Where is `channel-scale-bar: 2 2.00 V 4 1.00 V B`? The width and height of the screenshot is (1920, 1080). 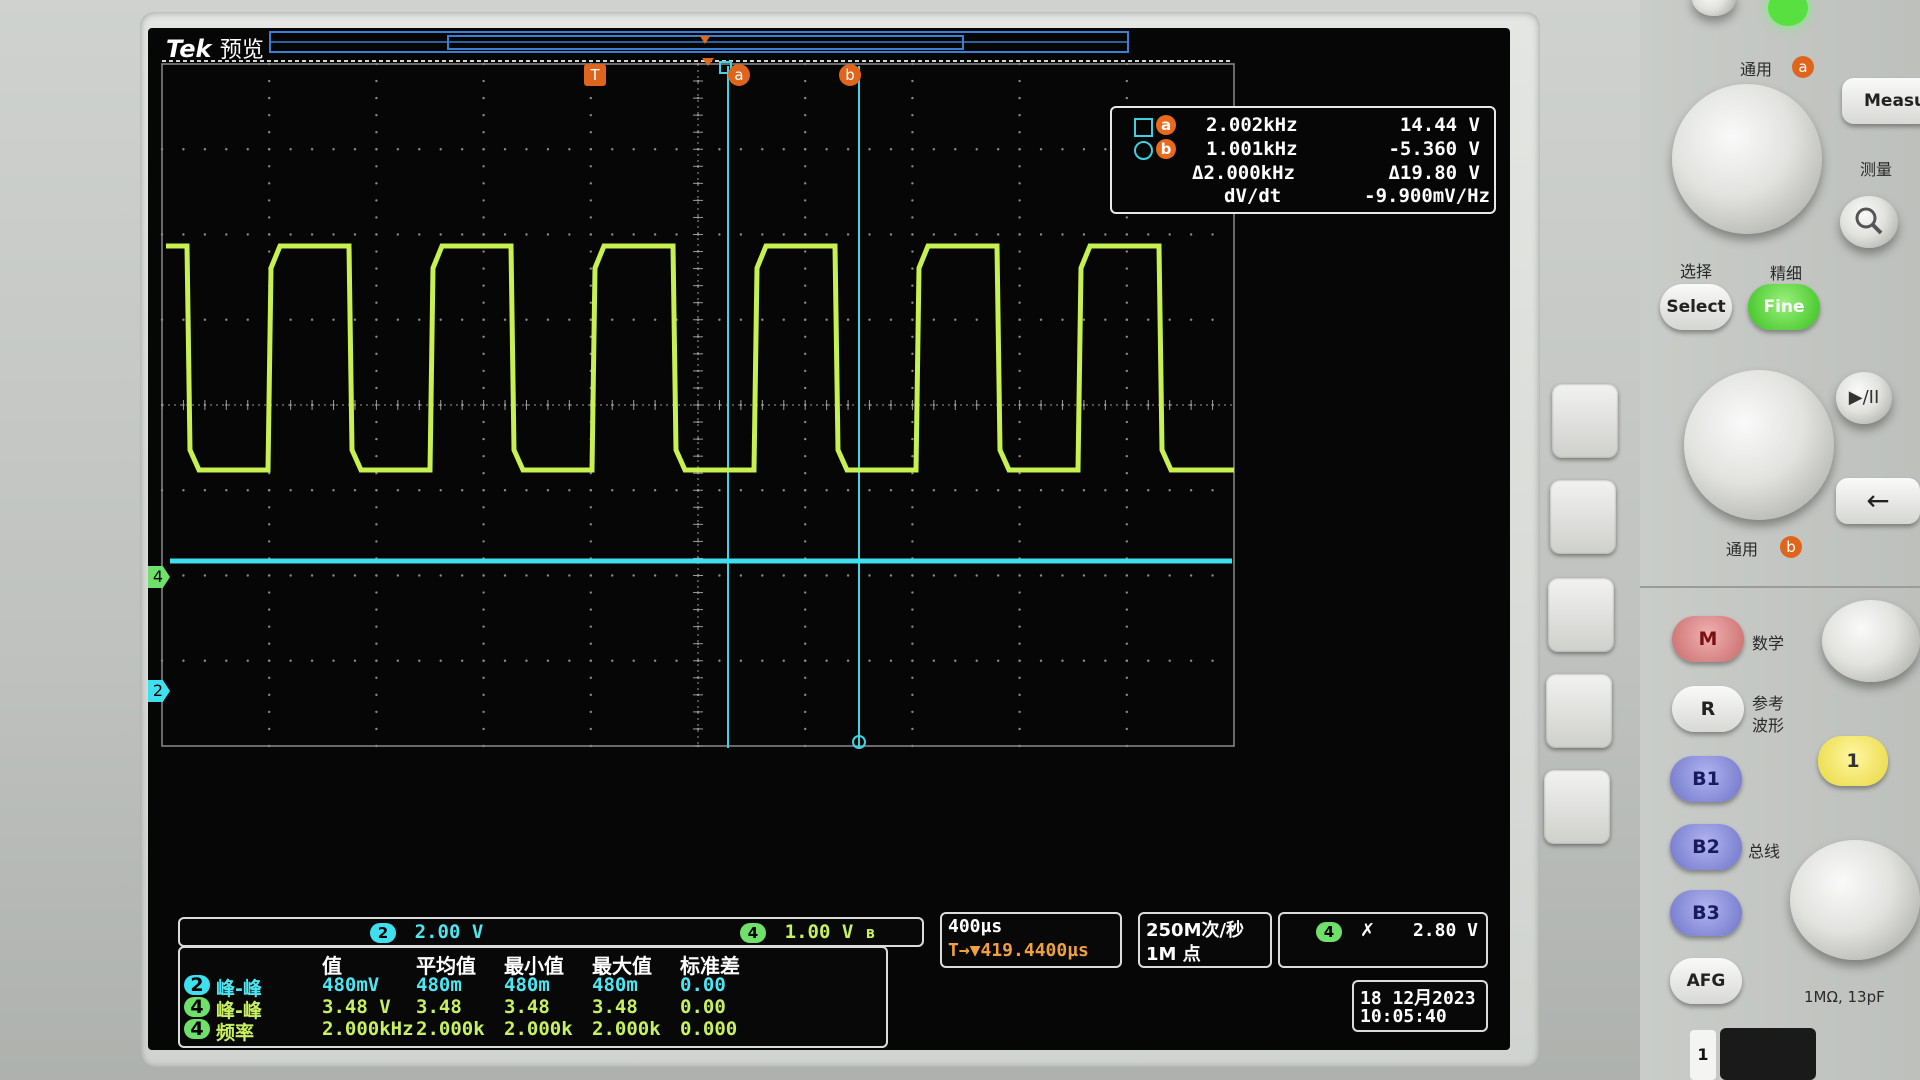 channel-scale-bar: 2 2.00 V 4 1.00 V B is located at coordinates (551, 932).